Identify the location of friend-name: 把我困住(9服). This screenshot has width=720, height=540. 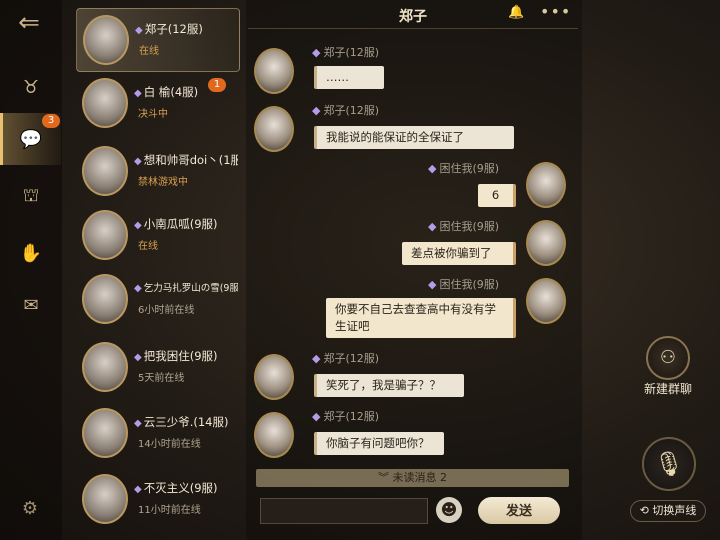
(180, 356).